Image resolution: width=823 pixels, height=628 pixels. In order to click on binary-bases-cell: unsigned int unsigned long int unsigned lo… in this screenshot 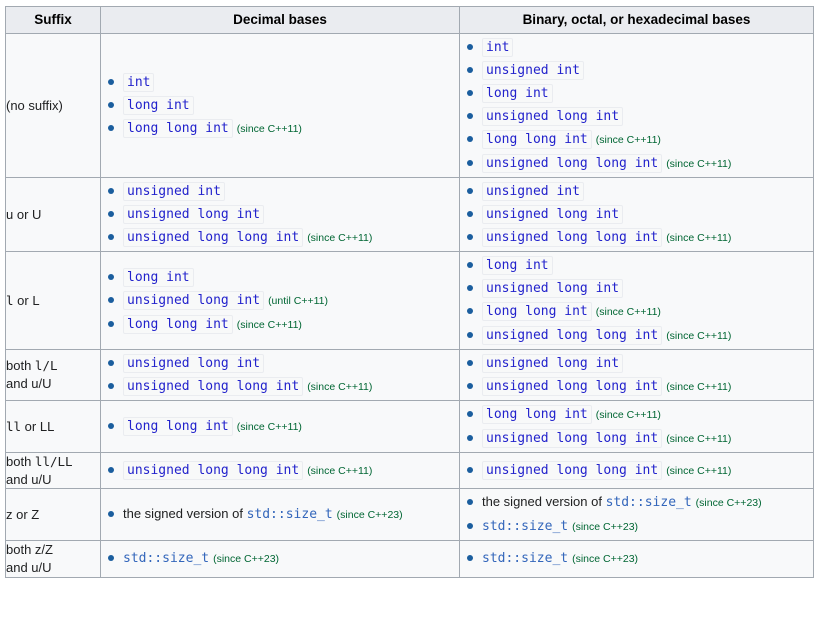, I will do `click(636, 214)`.